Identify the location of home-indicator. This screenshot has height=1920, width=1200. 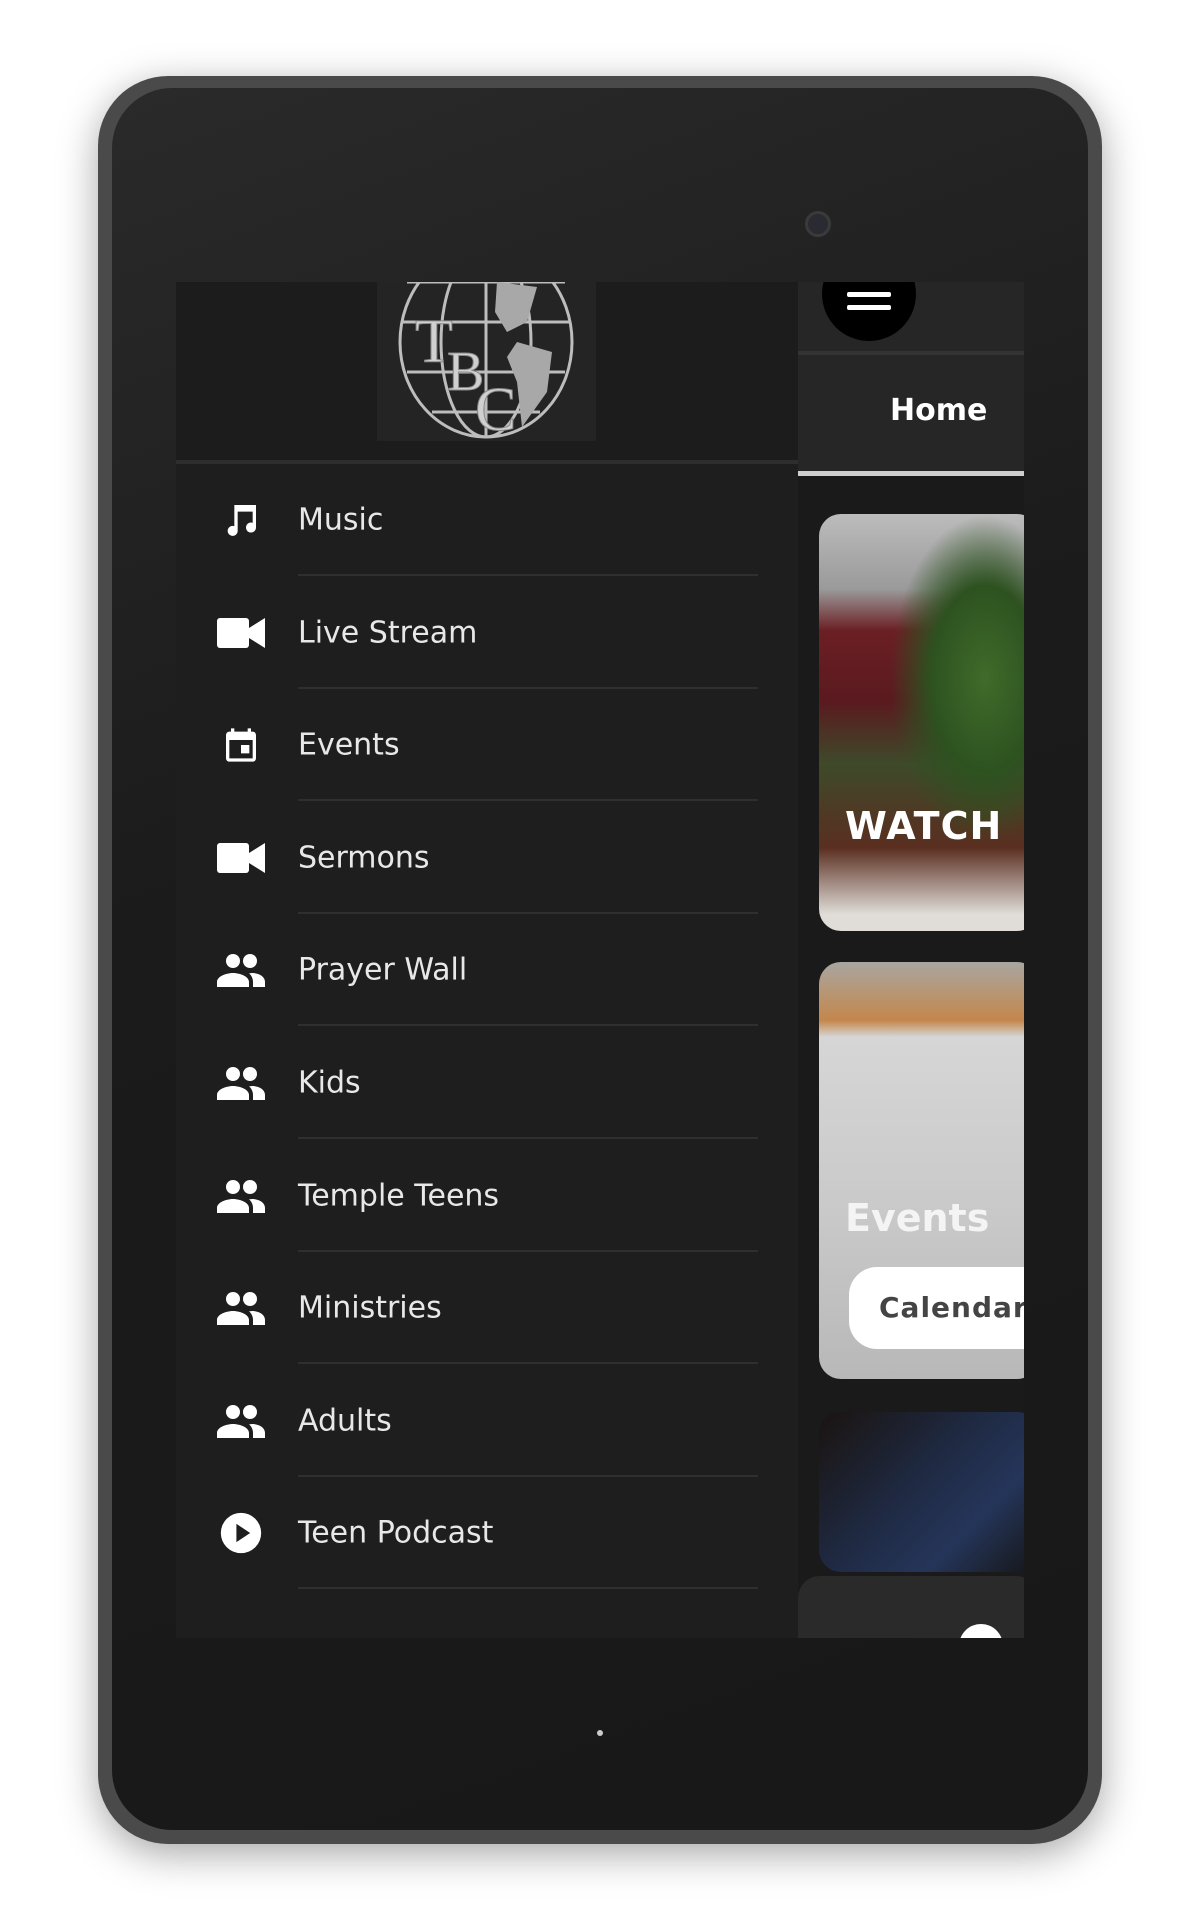
(600, 1733).